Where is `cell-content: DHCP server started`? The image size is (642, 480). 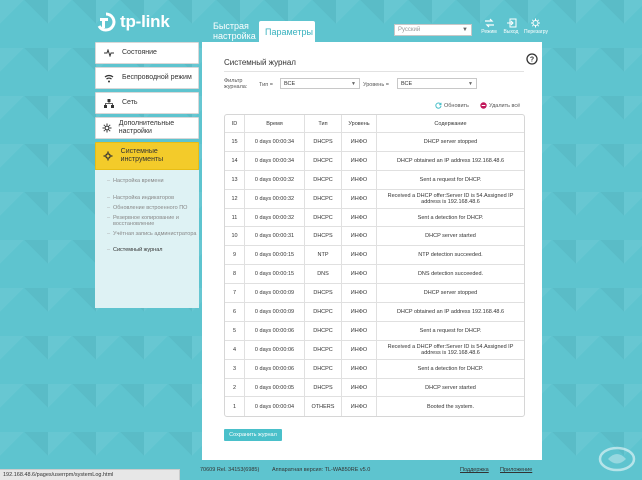 cell-content: DHCP server started is located at coordinates (450, 388).